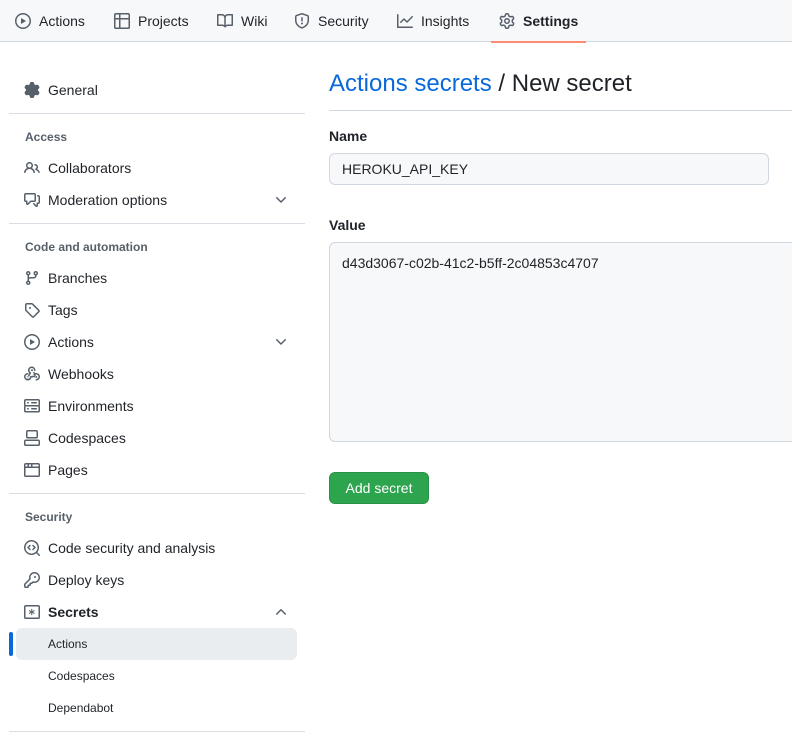 The image size is (792, 732). Describe the element at coordinates (86, 247) in the screenshot. I see `sidebar-group-code-automation: Code and automation` at that location.